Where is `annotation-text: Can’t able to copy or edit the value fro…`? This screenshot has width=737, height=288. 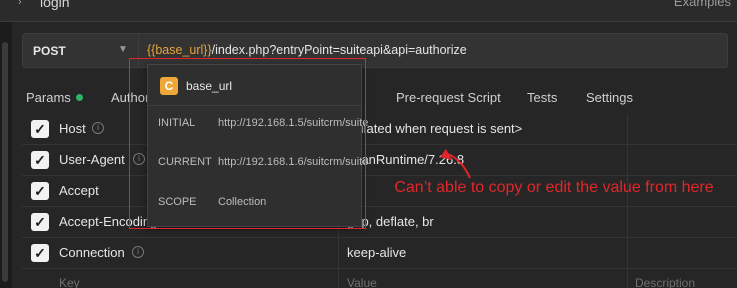 annotation-text: Can’t able to copy or edit the value fro… is located at coordinates (554, 187).